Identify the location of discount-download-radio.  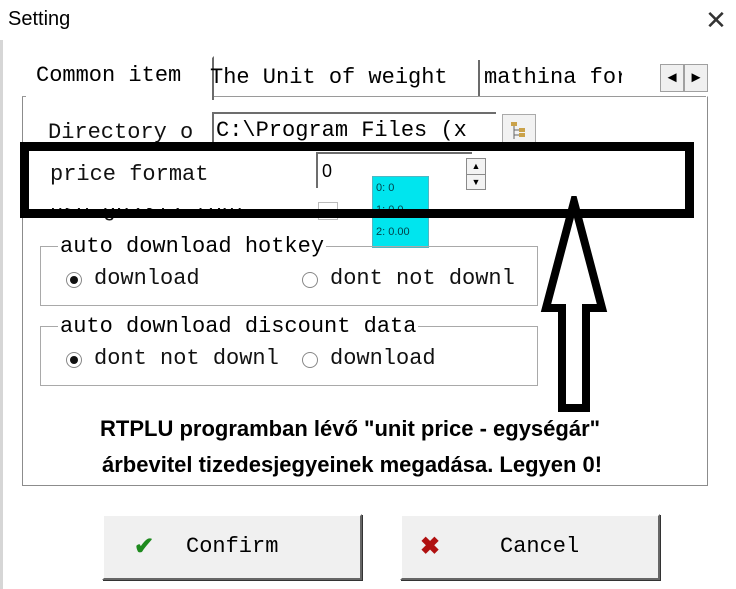
(310, 360).